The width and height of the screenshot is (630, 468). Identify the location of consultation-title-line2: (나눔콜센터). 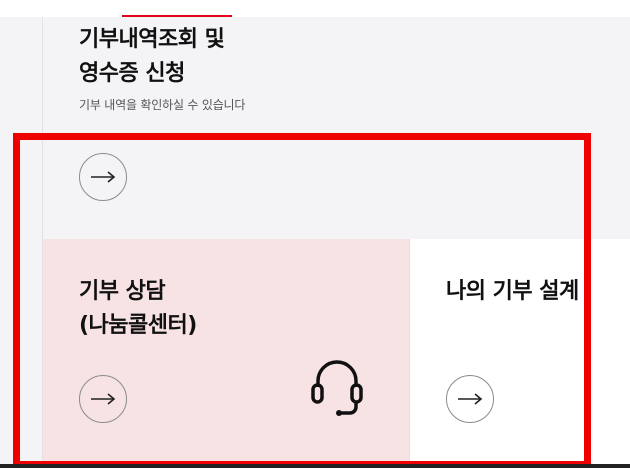
(138, 325).